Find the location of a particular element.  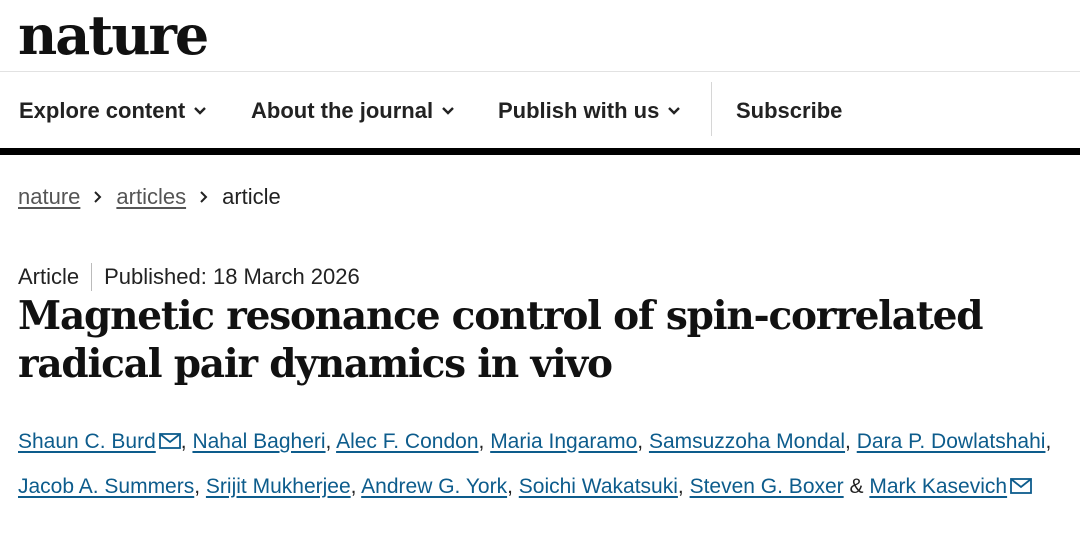

author-ampersand: & is located at coordinates (856, 486).